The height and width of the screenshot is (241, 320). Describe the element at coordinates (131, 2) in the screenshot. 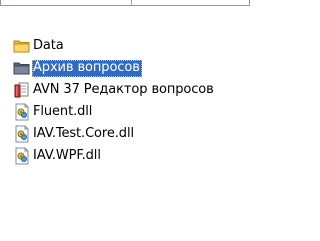

I see `field-divider` at that location.